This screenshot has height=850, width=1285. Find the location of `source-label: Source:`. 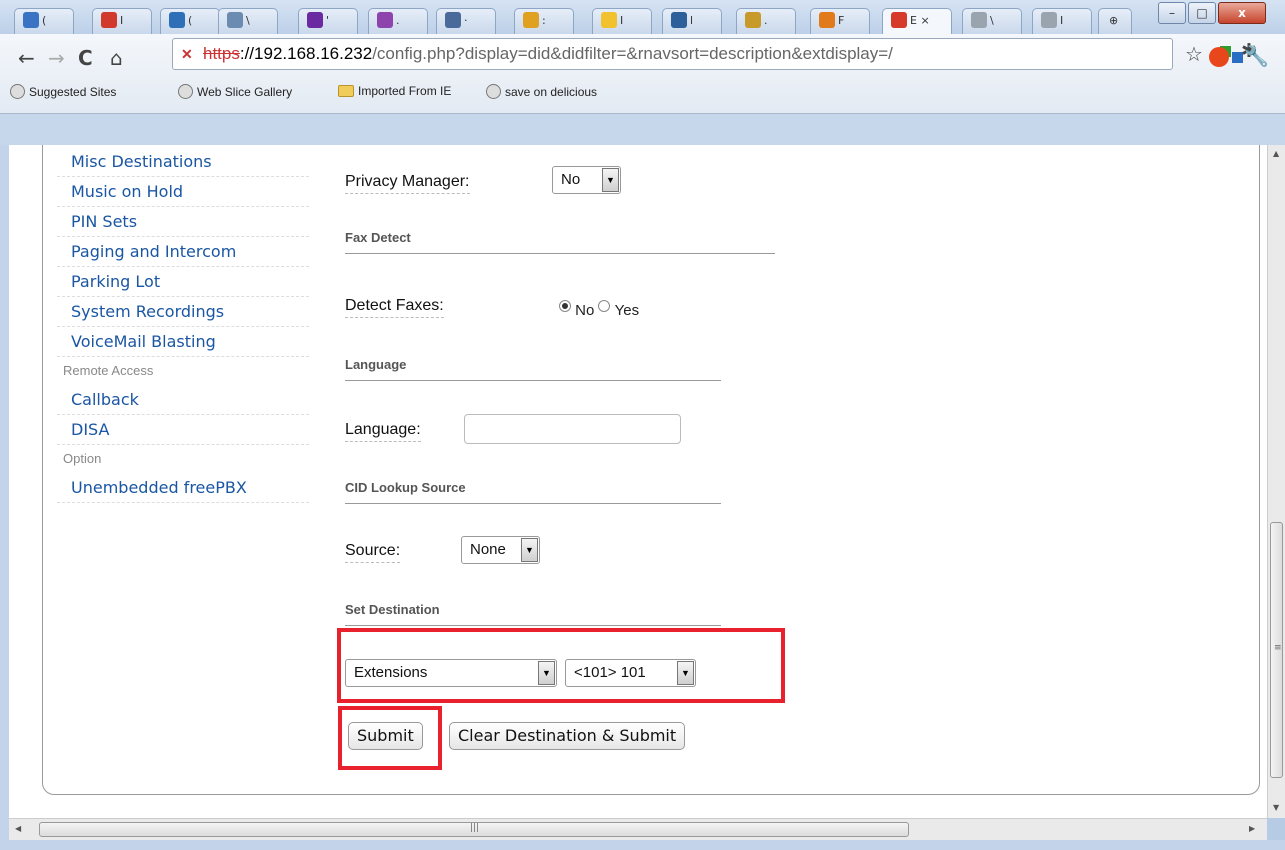

source-label: Source: is located at coordinates (373, 552).